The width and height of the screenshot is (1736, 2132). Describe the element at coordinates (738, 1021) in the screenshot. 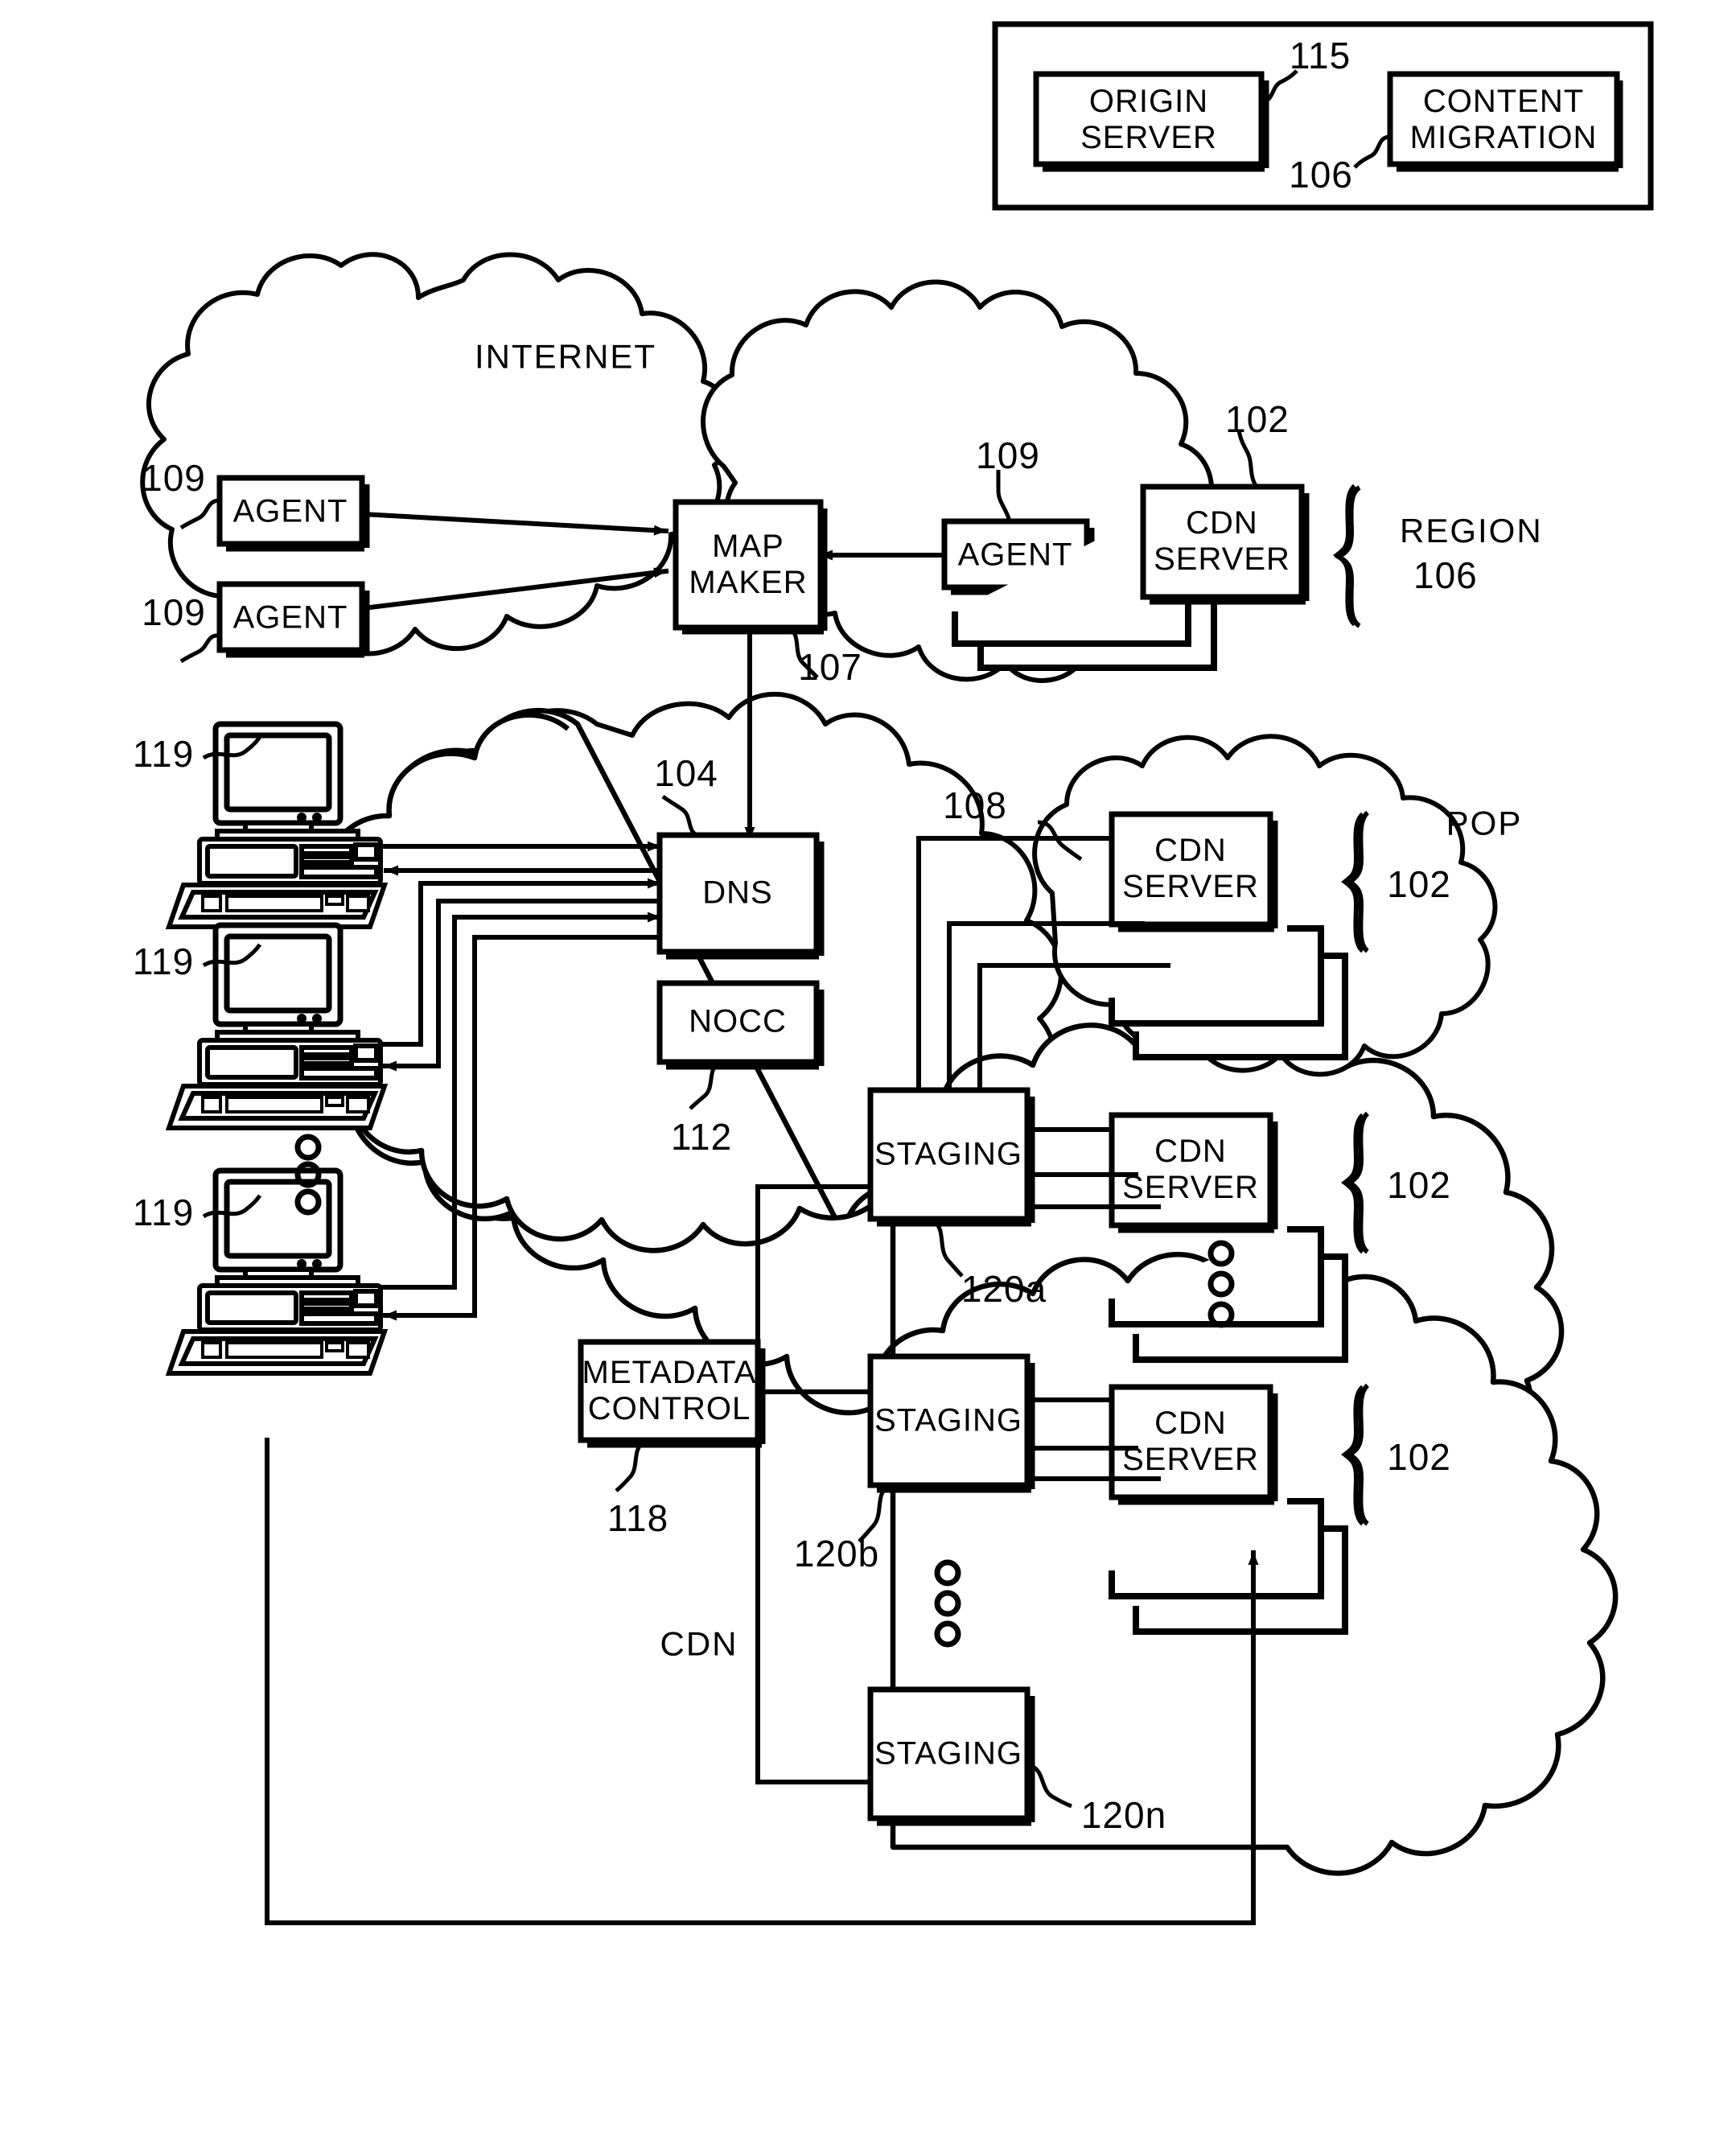

I see `nocc-label: NOCC` at that location.